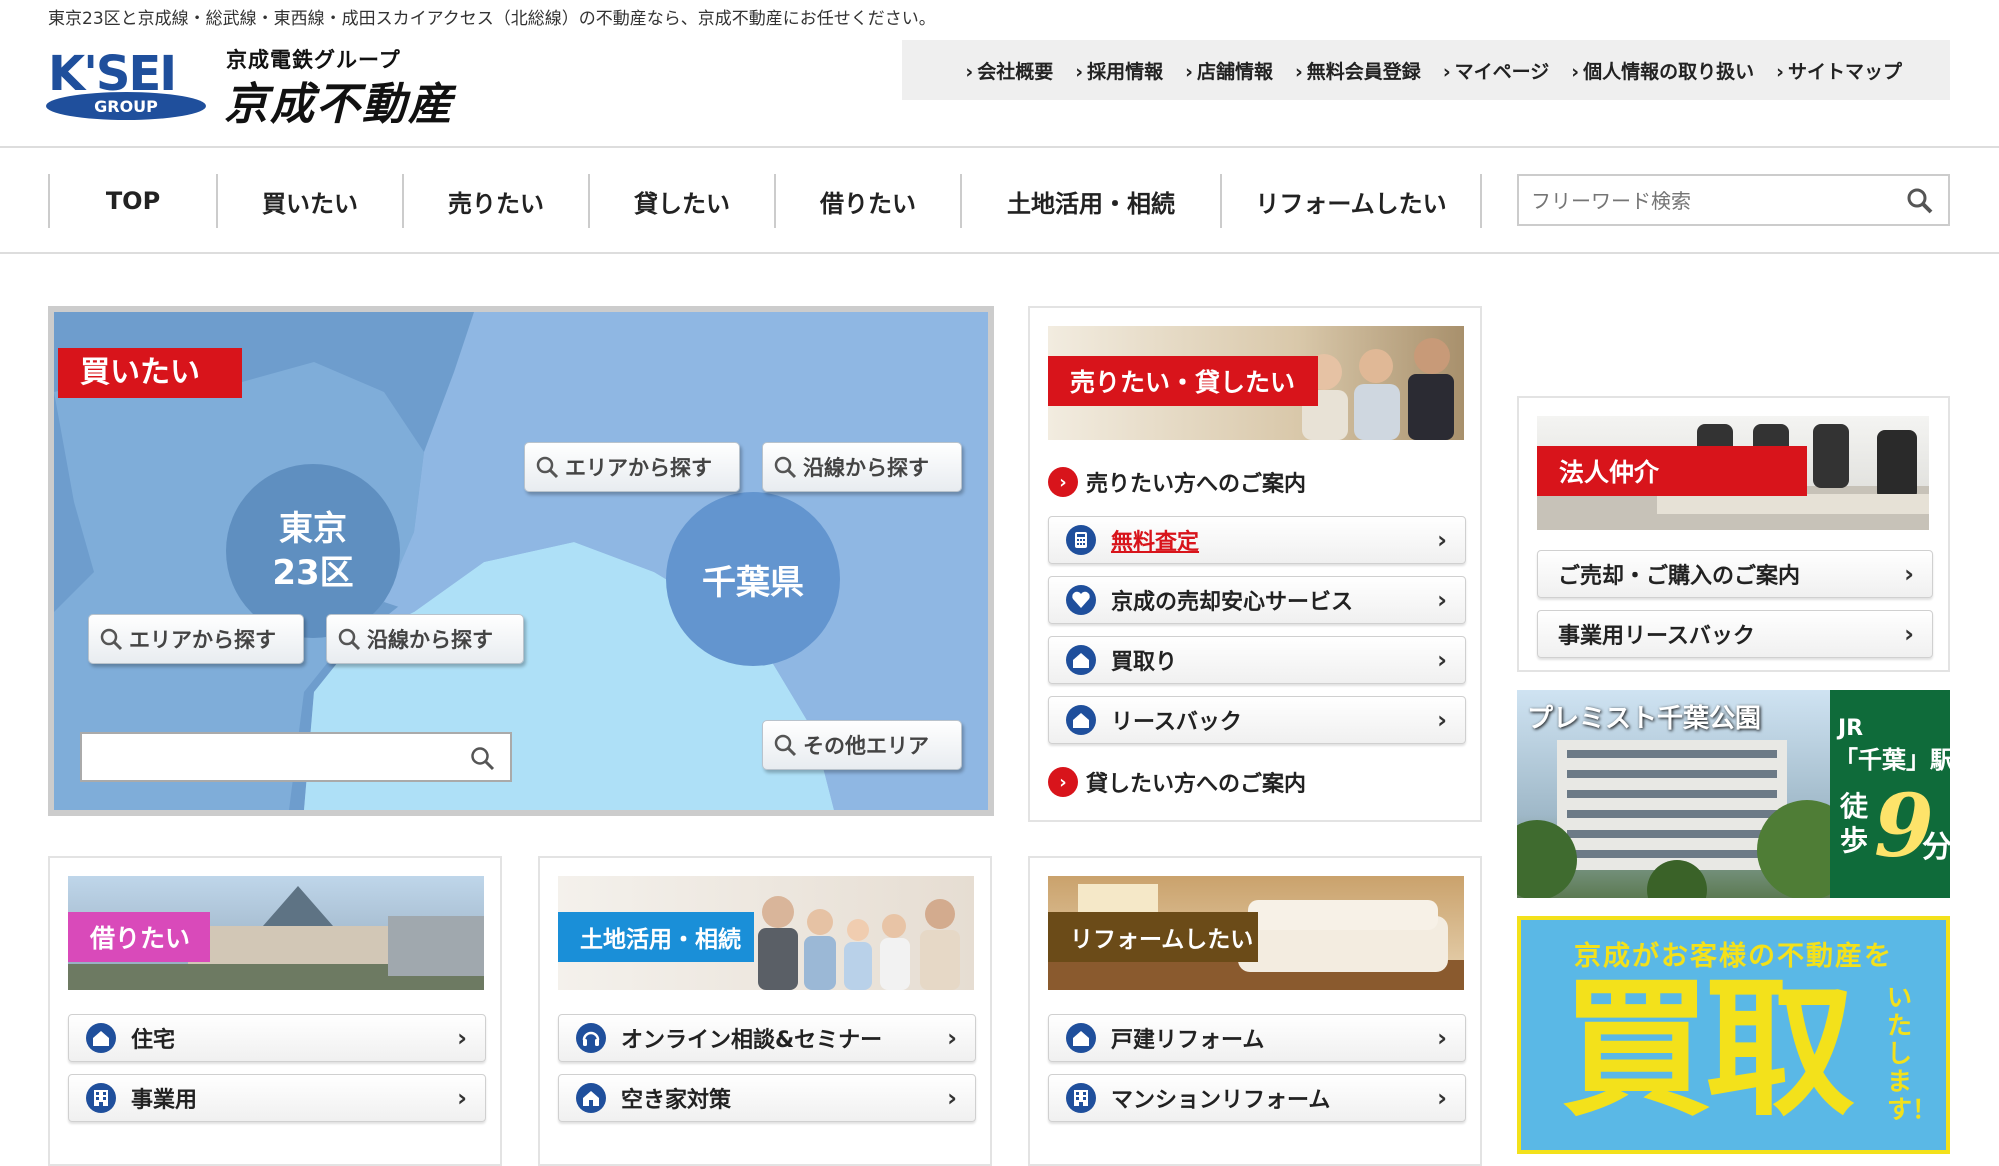 The image size is (1999, 1166). I want to click on other-area-label: その他エリア, so click(866, 746).